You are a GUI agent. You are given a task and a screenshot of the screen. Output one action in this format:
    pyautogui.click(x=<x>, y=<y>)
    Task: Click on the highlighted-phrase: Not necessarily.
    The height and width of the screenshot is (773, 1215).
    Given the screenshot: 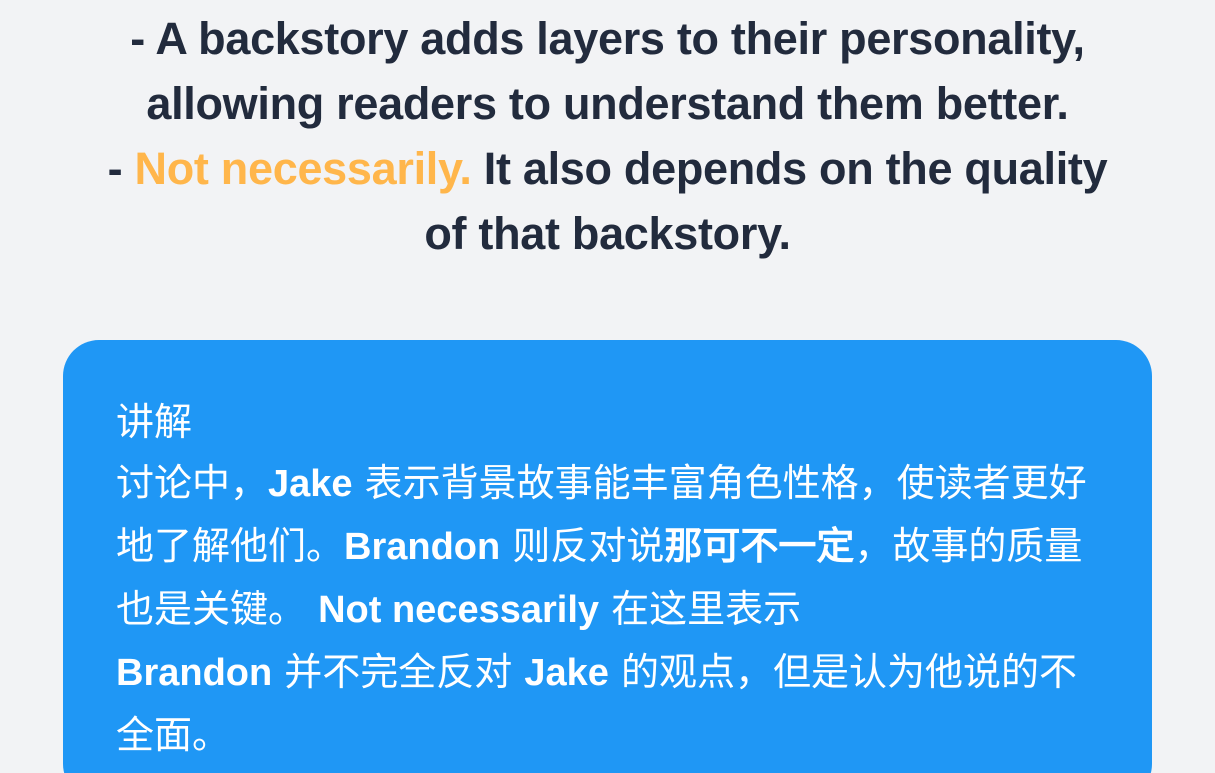 What is the action you would take?
    pyautogui.click(x=303, y=168)
    